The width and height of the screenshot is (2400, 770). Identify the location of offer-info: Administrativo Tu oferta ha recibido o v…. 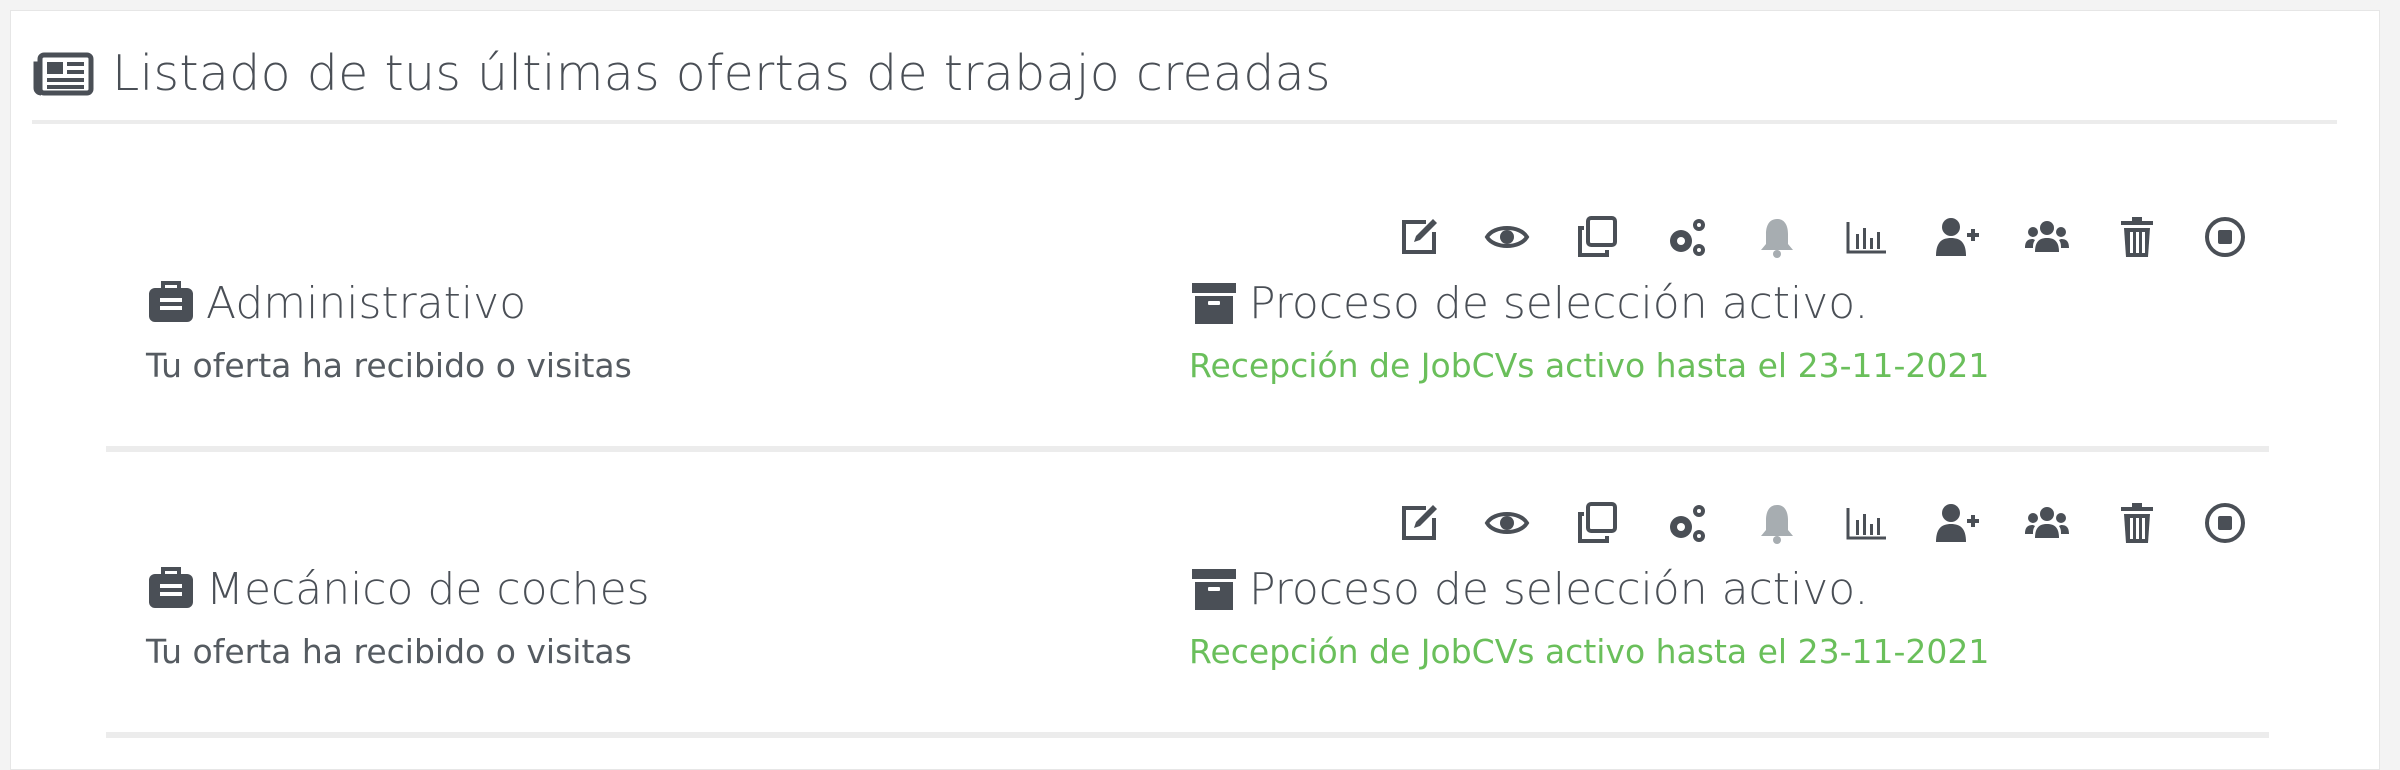
(389, 329).